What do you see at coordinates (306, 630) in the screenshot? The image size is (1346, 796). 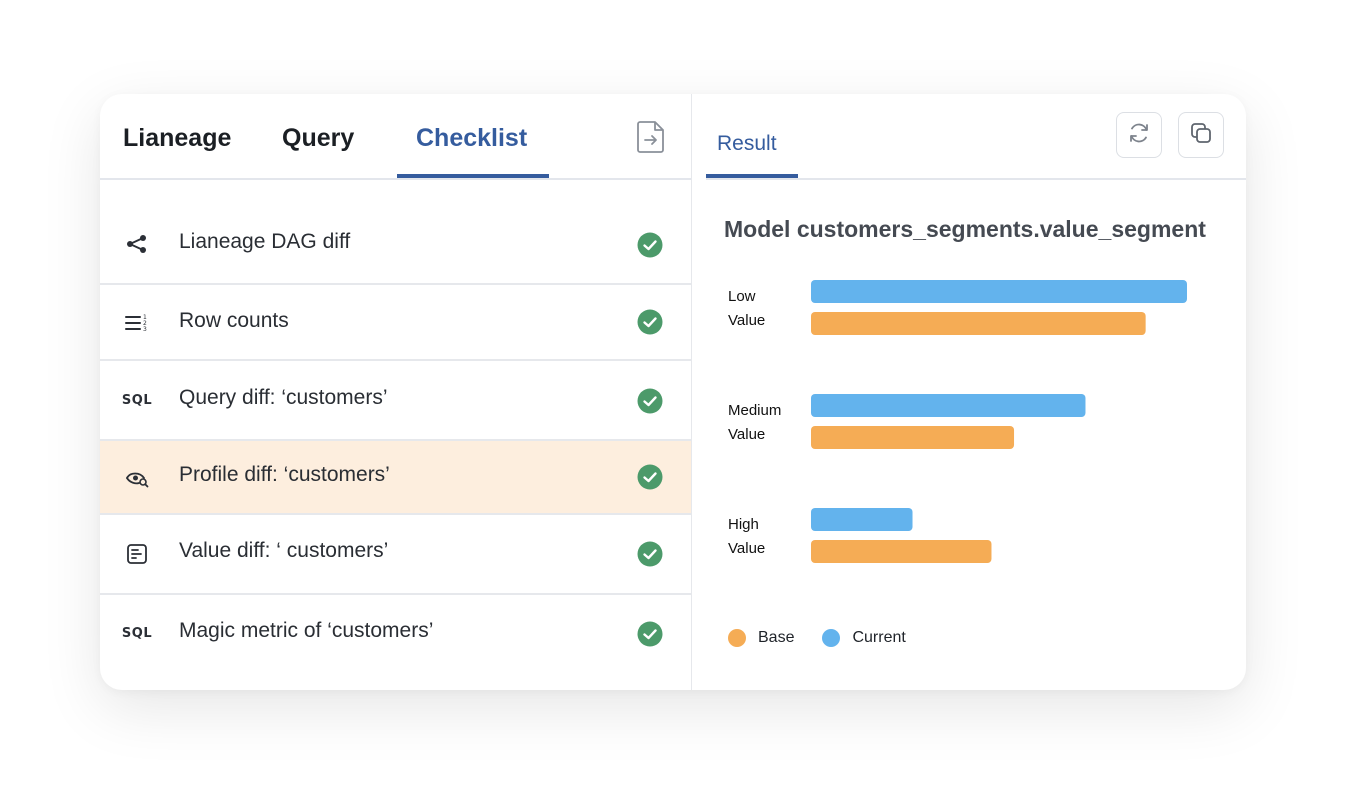 I see `checklist-item-label: Magic metric of ‘customers’` at bounding box center [306, 630].